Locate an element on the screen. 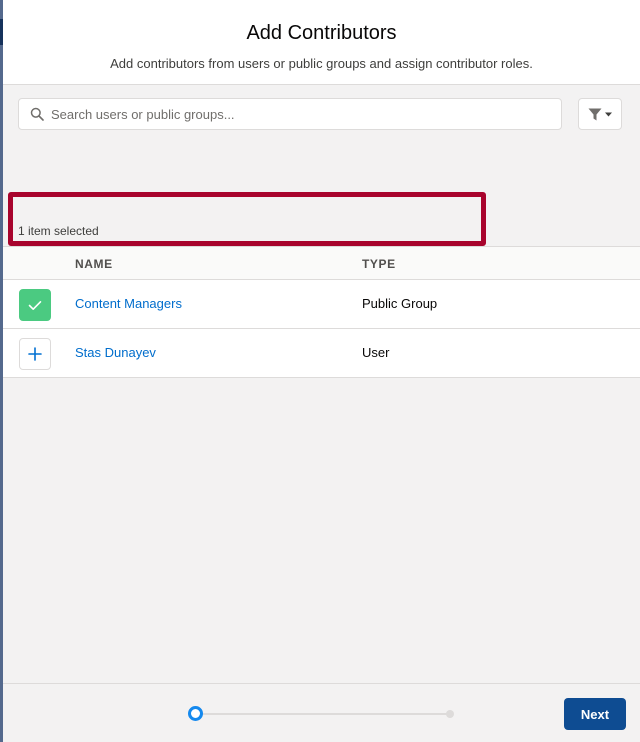  row-name-link: Content Managers is located at coordinates (128, 303).